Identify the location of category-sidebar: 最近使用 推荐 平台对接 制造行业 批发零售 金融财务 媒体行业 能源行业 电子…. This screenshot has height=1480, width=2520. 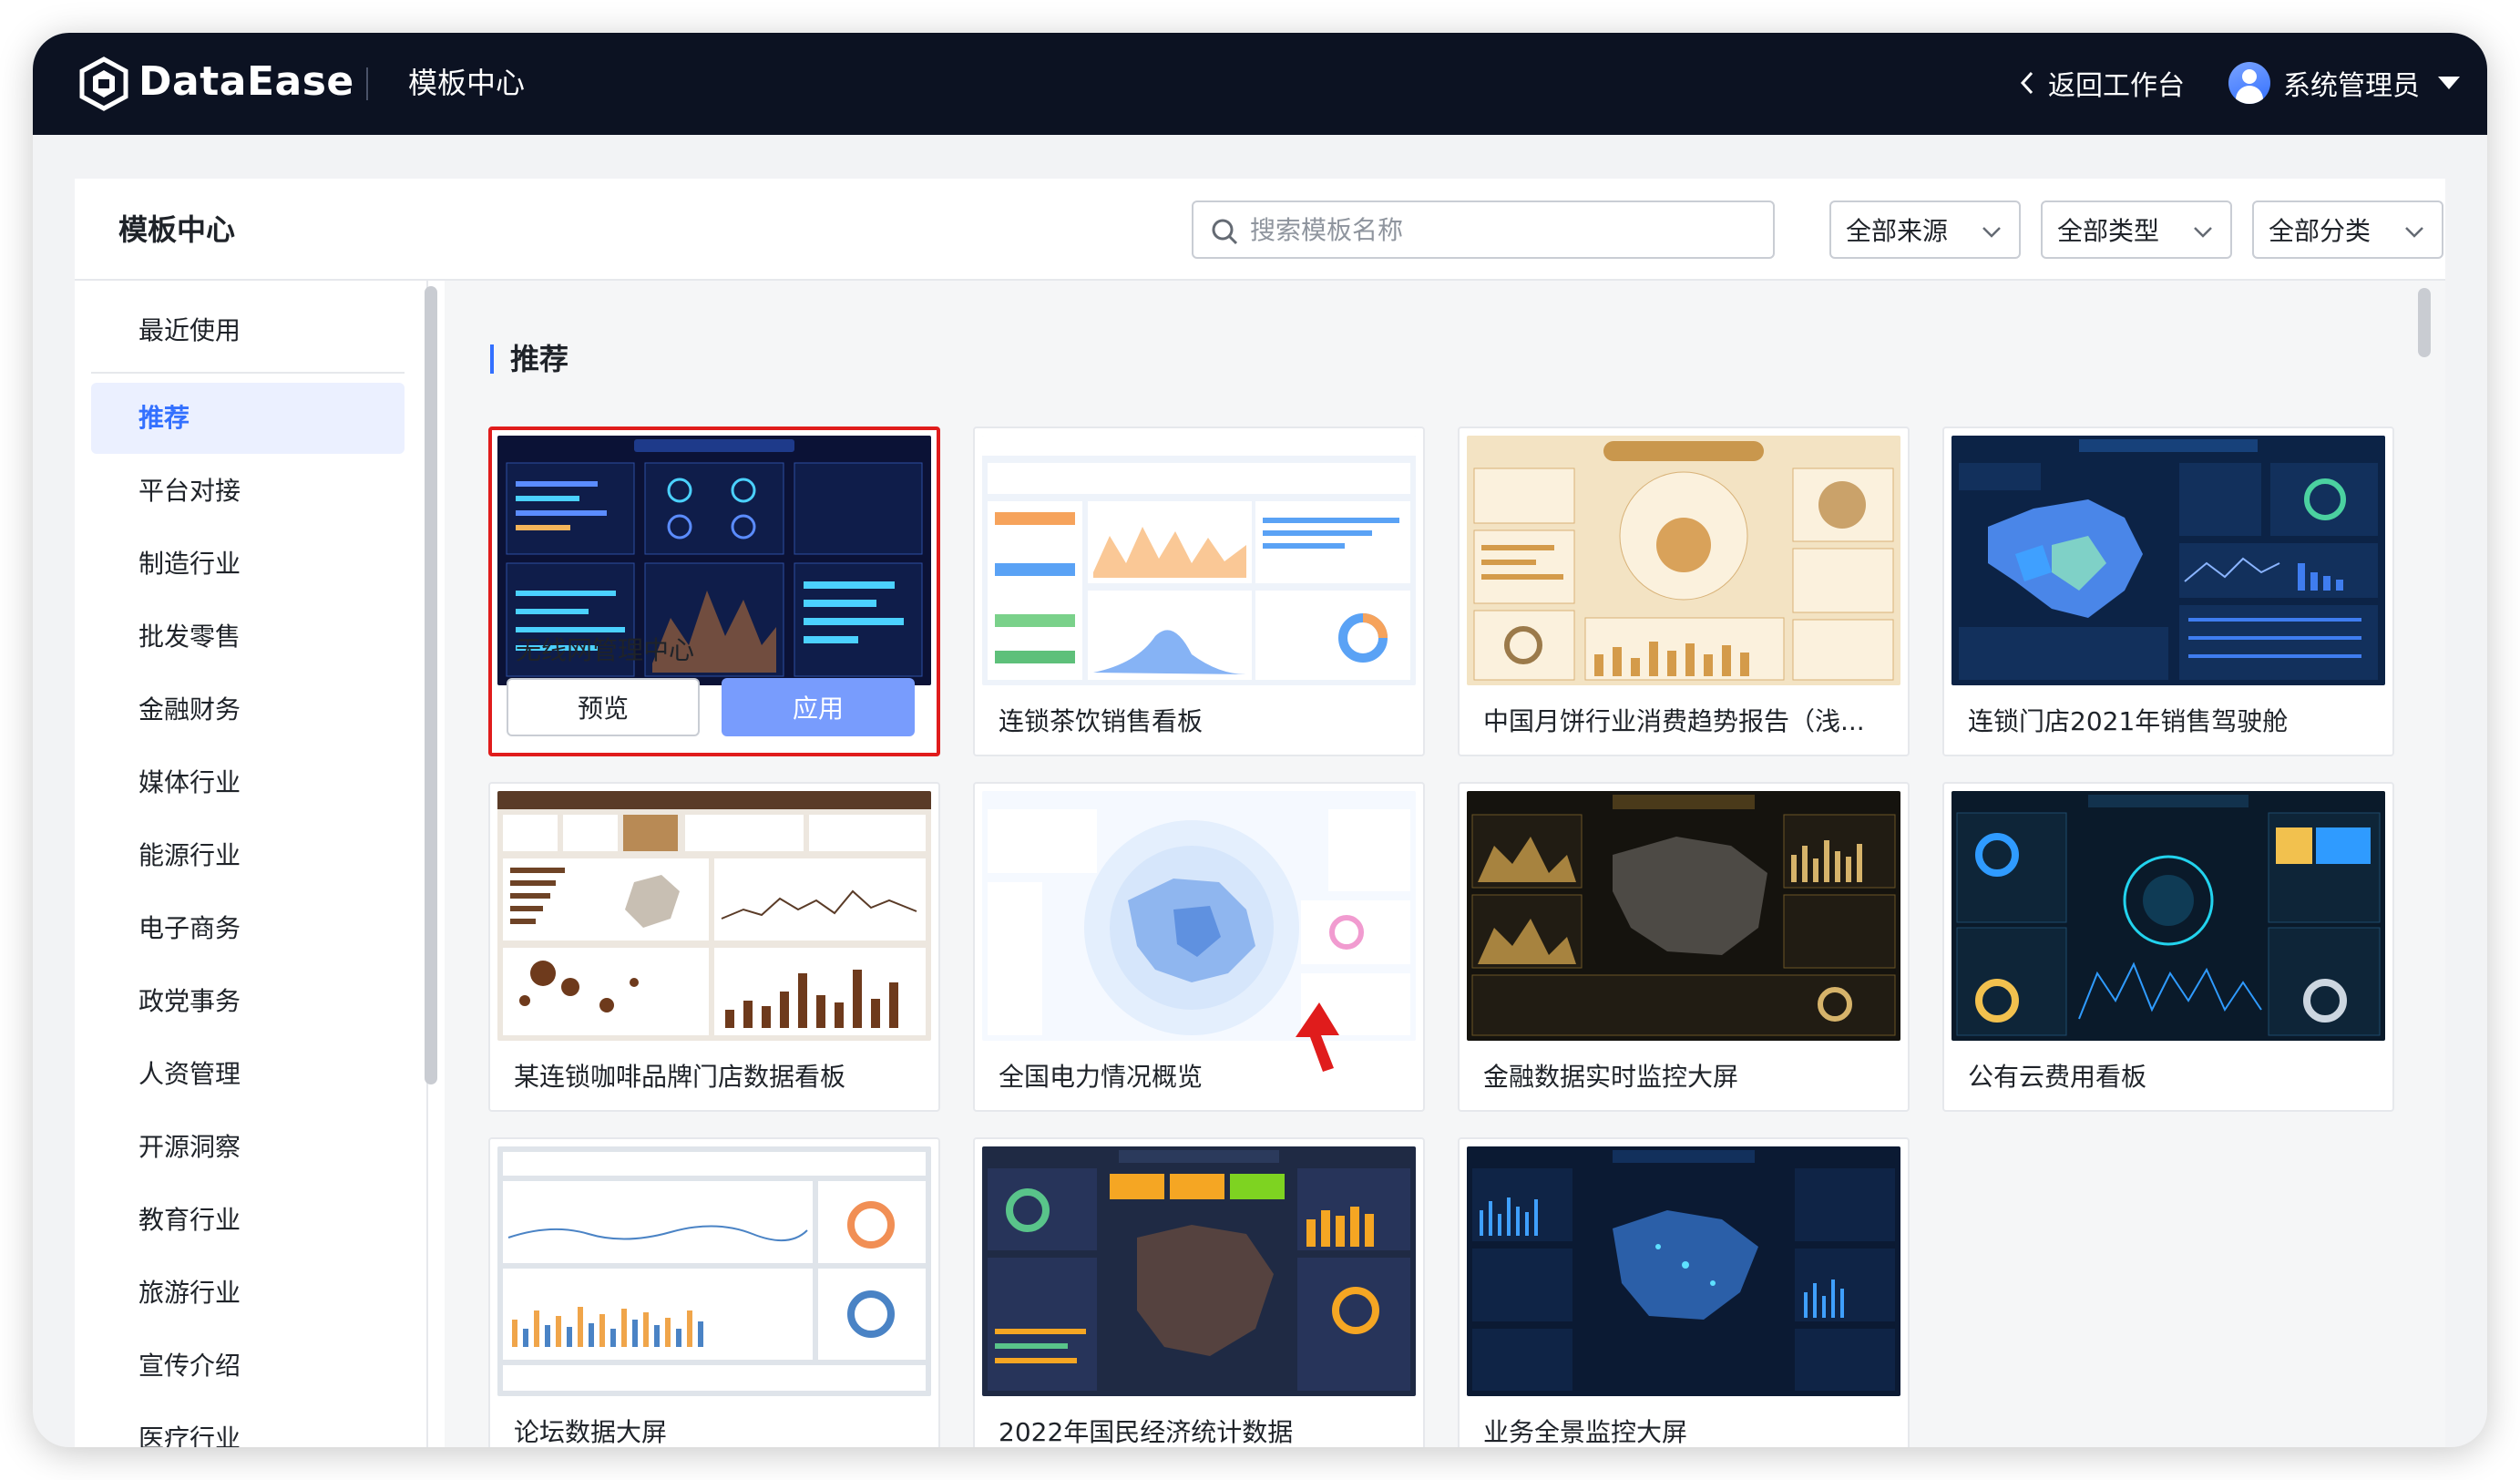
(252, 864).